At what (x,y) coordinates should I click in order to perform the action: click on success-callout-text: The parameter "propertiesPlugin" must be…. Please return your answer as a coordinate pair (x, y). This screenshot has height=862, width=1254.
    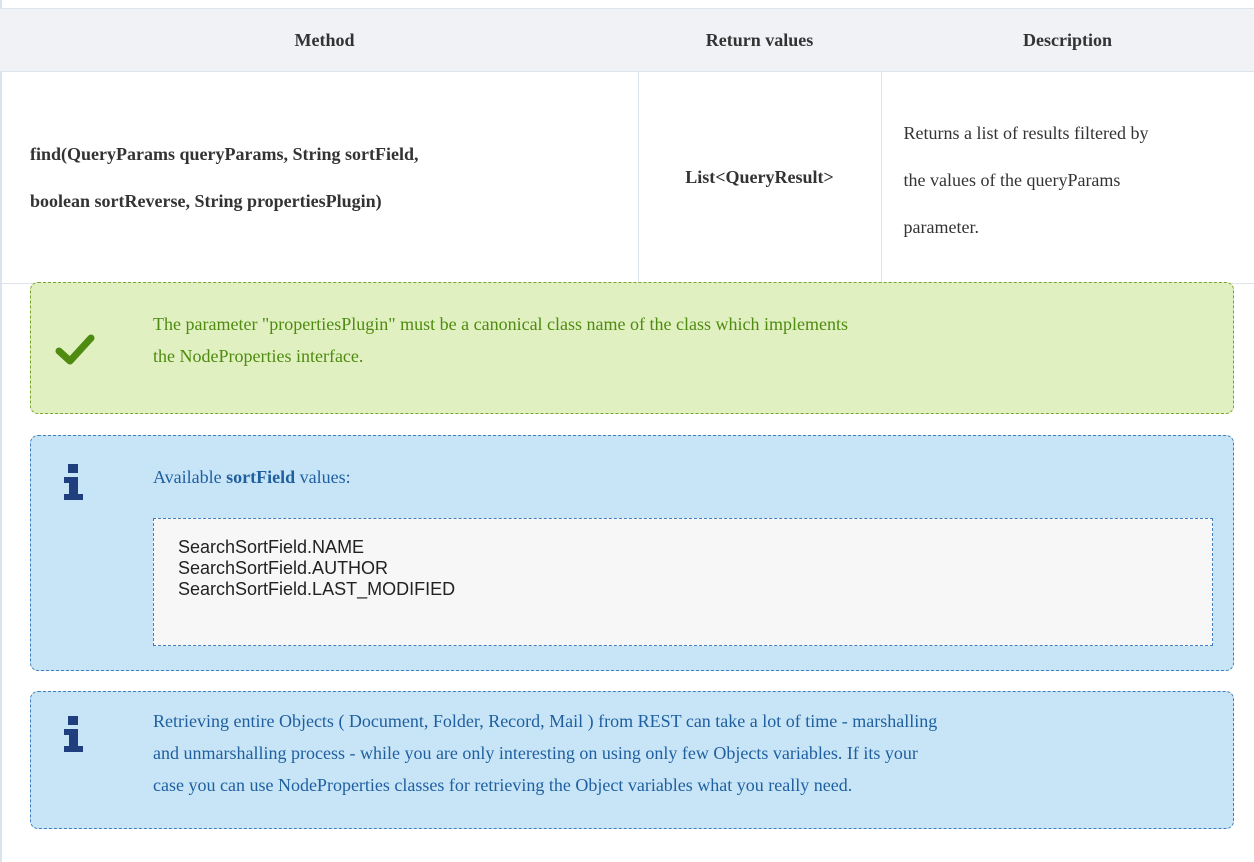
    Looking at the image, I should click on (683, 340).